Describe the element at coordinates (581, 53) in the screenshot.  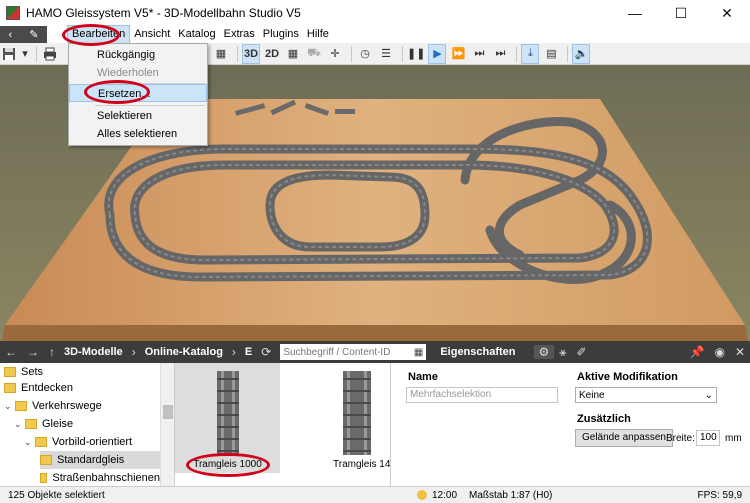
I see `sound-icon: 🔈` at that location.